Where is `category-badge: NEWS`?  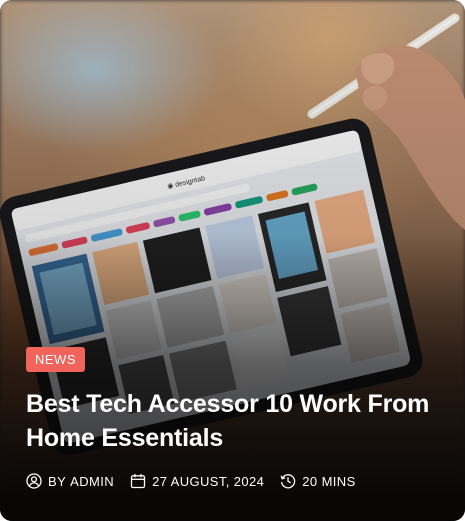
category-badge: NEWS is located at coordinates (55, 359).